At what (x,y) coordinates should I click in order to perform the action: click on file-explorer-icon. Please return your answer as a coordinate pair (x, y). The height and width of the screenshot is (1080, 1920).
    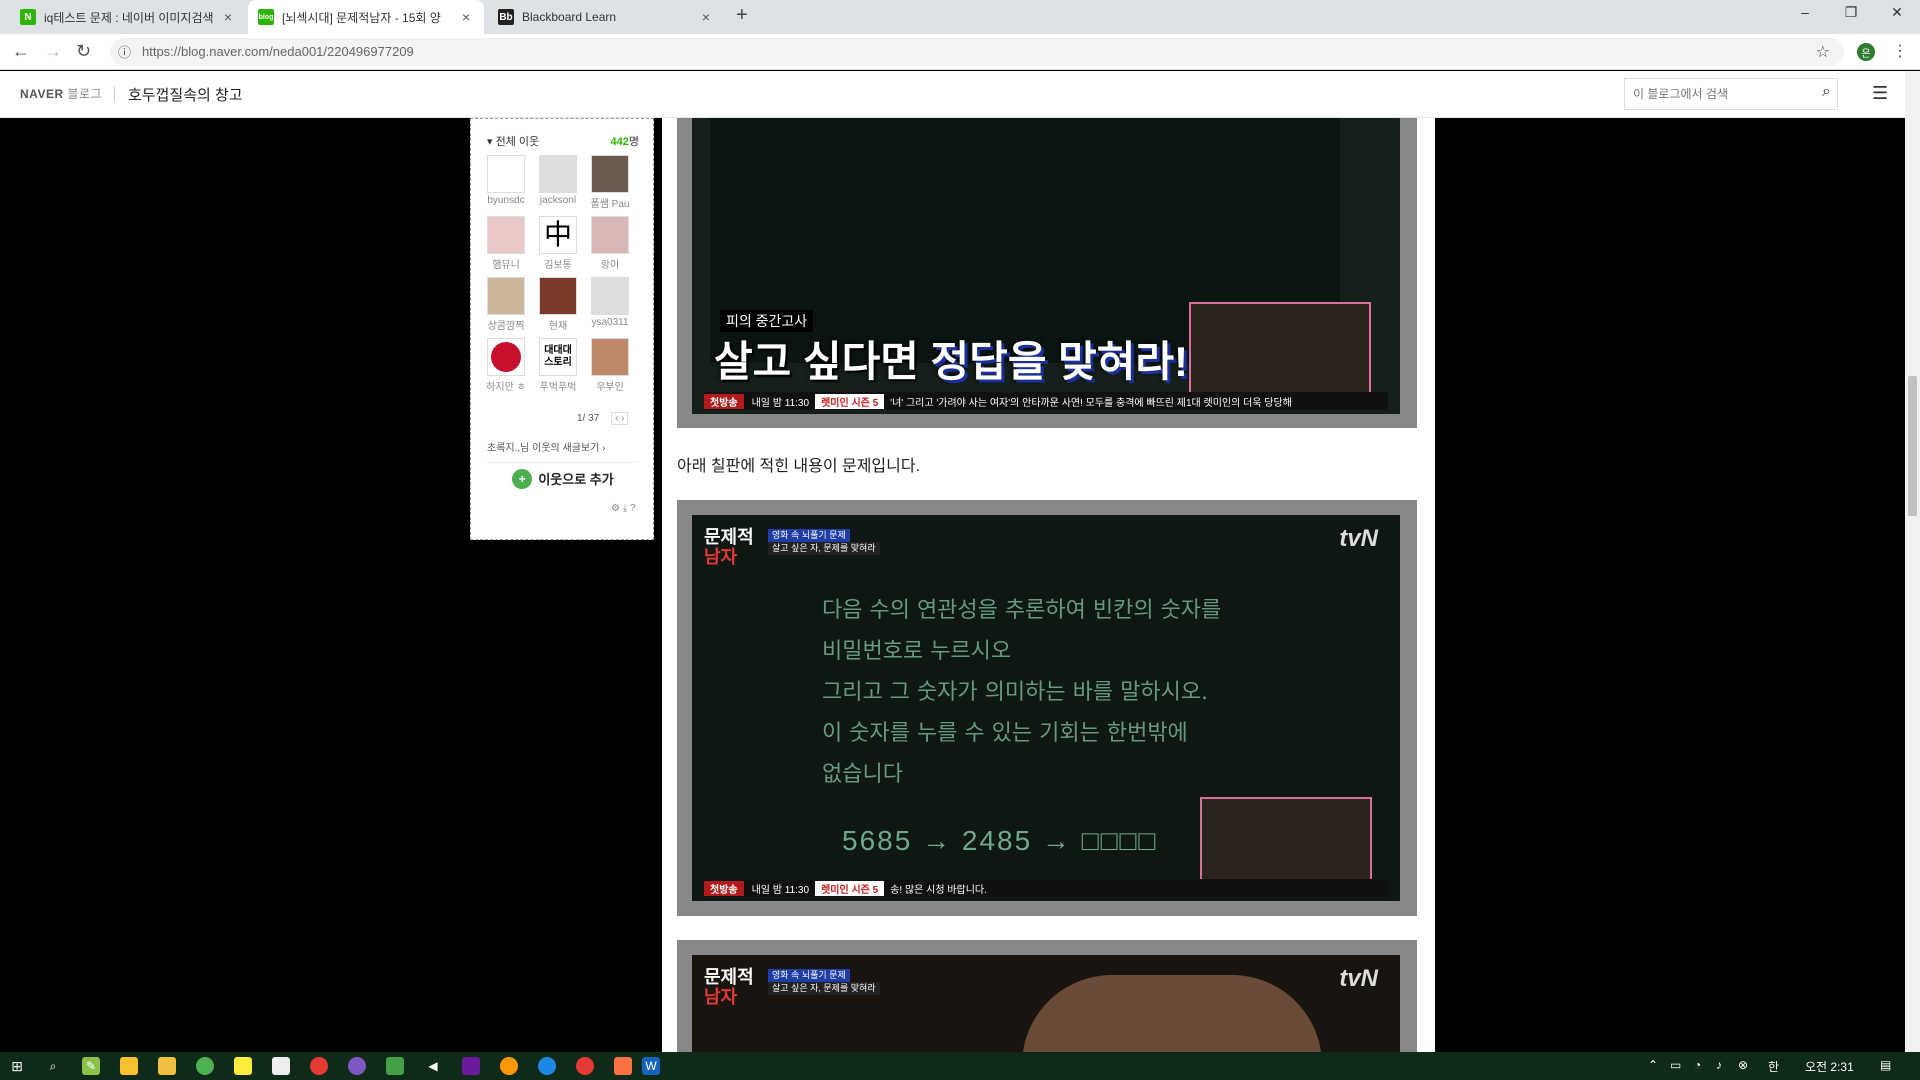
    Looking at the image, I should click on (167, 1066).